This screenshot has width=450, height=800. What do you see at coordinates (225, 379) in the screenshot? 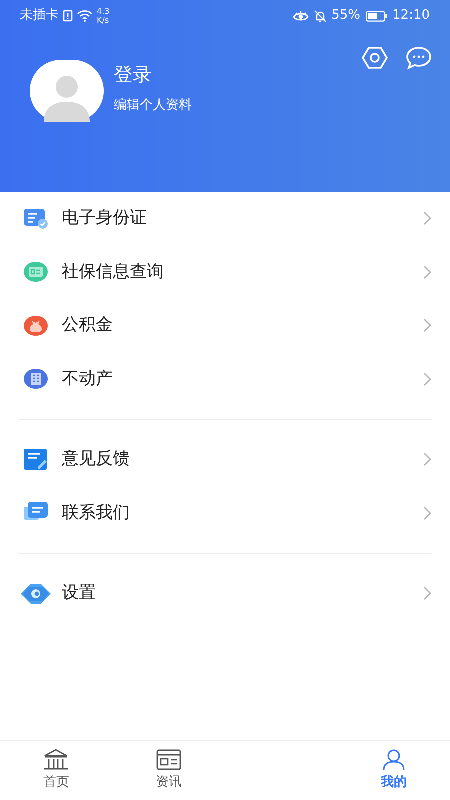
I see `menu-item: 不动产` at bounding box center [225, 379].